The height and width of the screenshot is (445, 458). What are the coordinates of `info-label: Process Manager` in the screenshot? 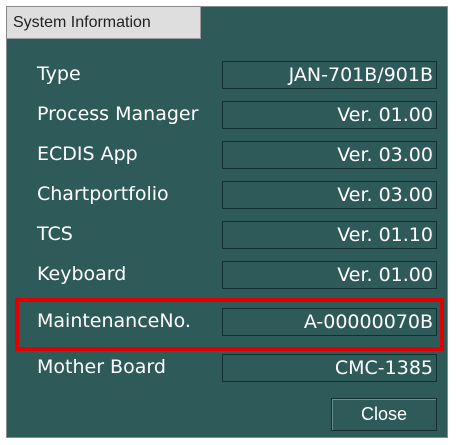 It's located at (118, 114).